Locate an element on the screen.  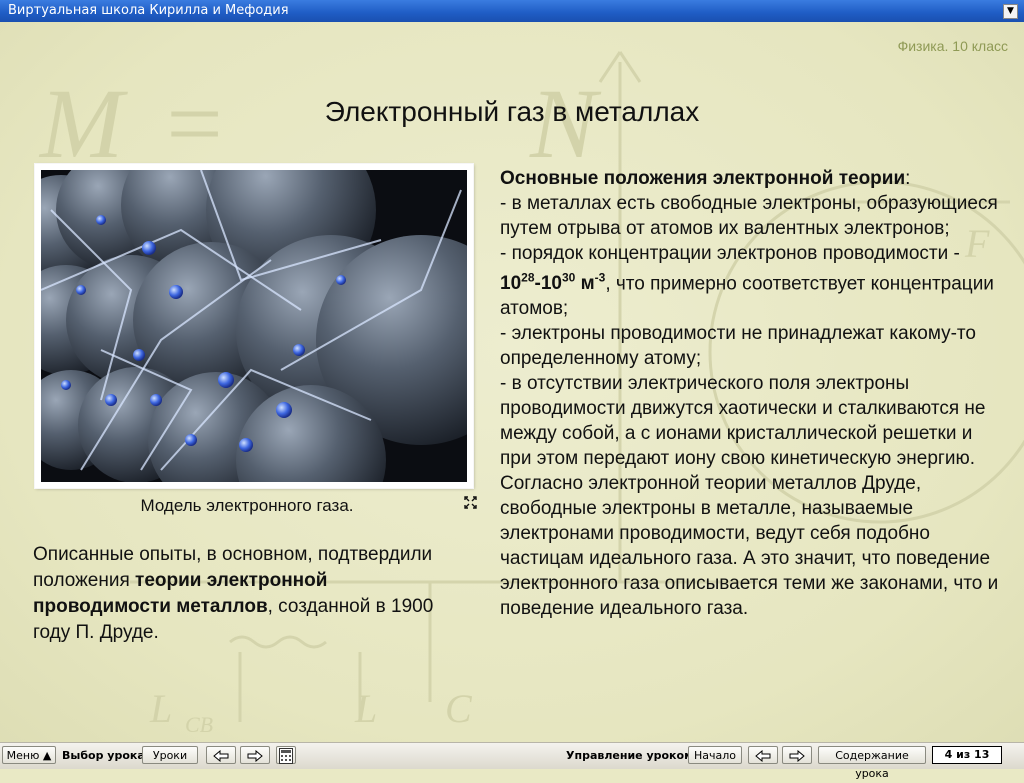
menu-button: Меню ▲ is located at coordinates (29, 755).